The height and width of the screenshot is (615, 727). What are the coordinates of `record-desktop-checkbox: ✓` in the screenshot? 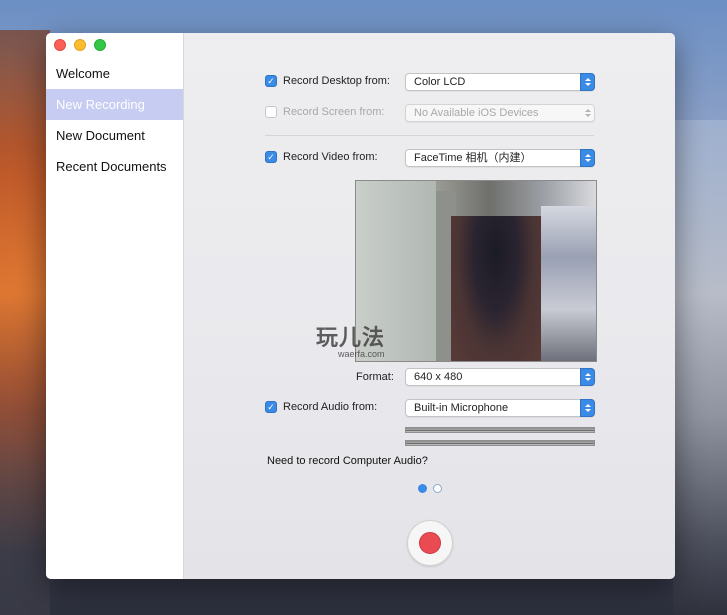 It's located at (271, 81).